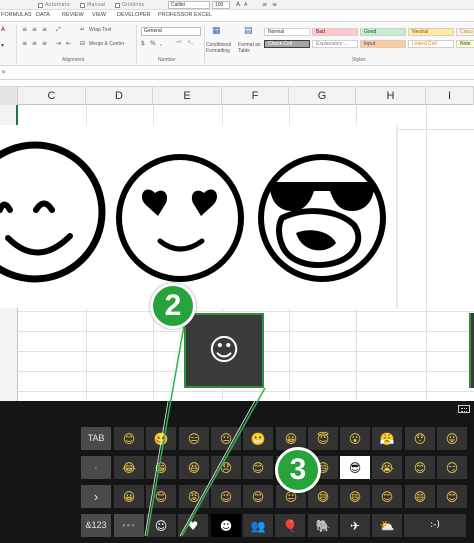 The height and width of the screenshot is (543, 474). I want to click on emoji-category-6-icon: ✈, so click(355, 525).